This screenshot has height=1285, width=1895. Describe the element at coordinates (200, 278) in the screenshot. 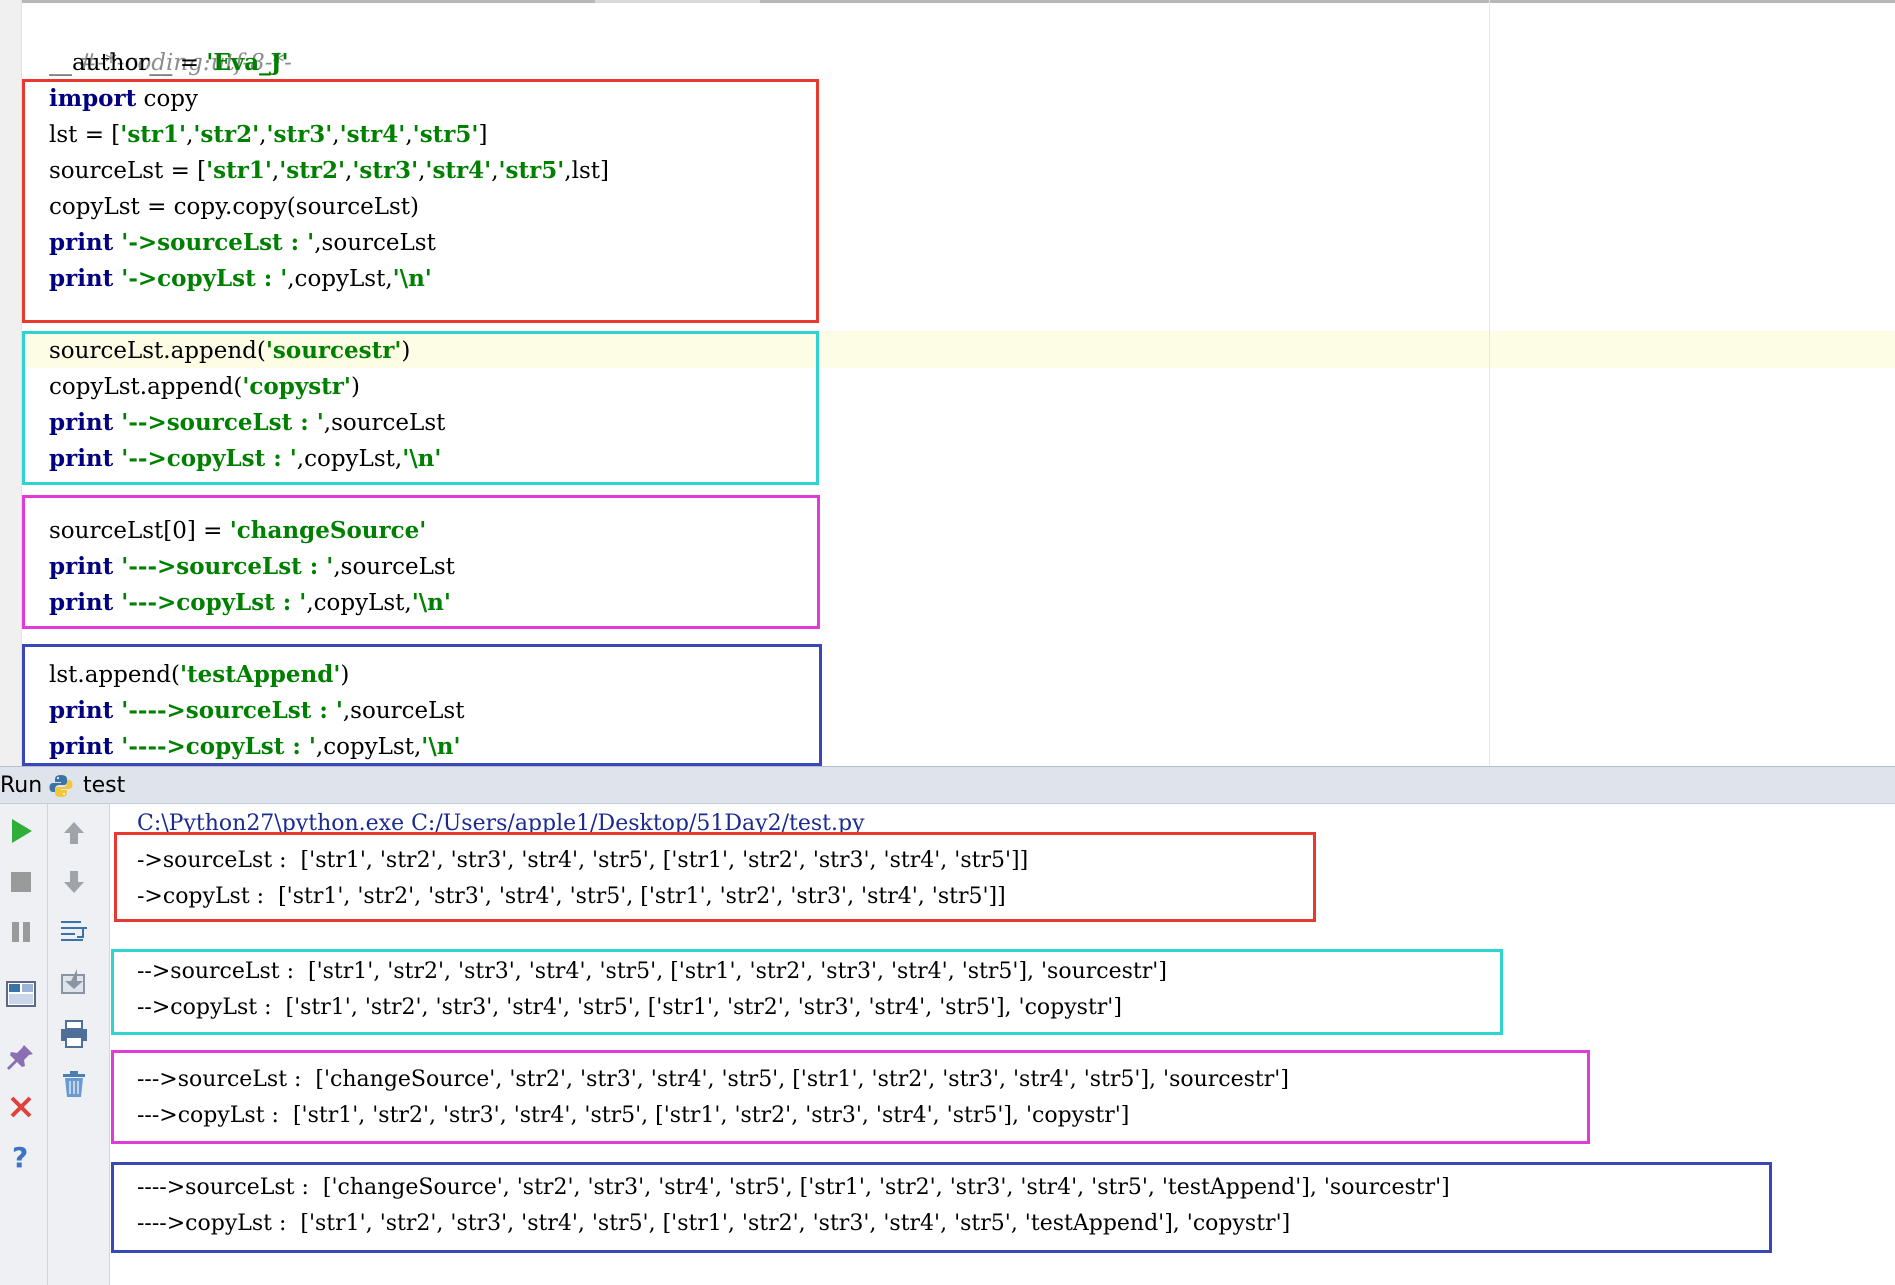

I see `string-token: '->copyLst : '` at that location.